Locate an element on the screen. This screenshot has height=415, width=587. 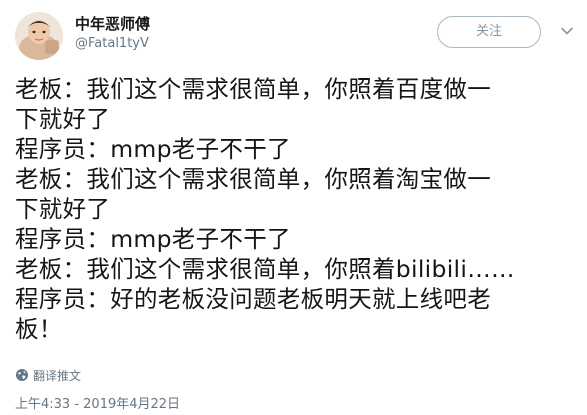
display-name: 中年恶师傅 is located at coordinates (112, 24).